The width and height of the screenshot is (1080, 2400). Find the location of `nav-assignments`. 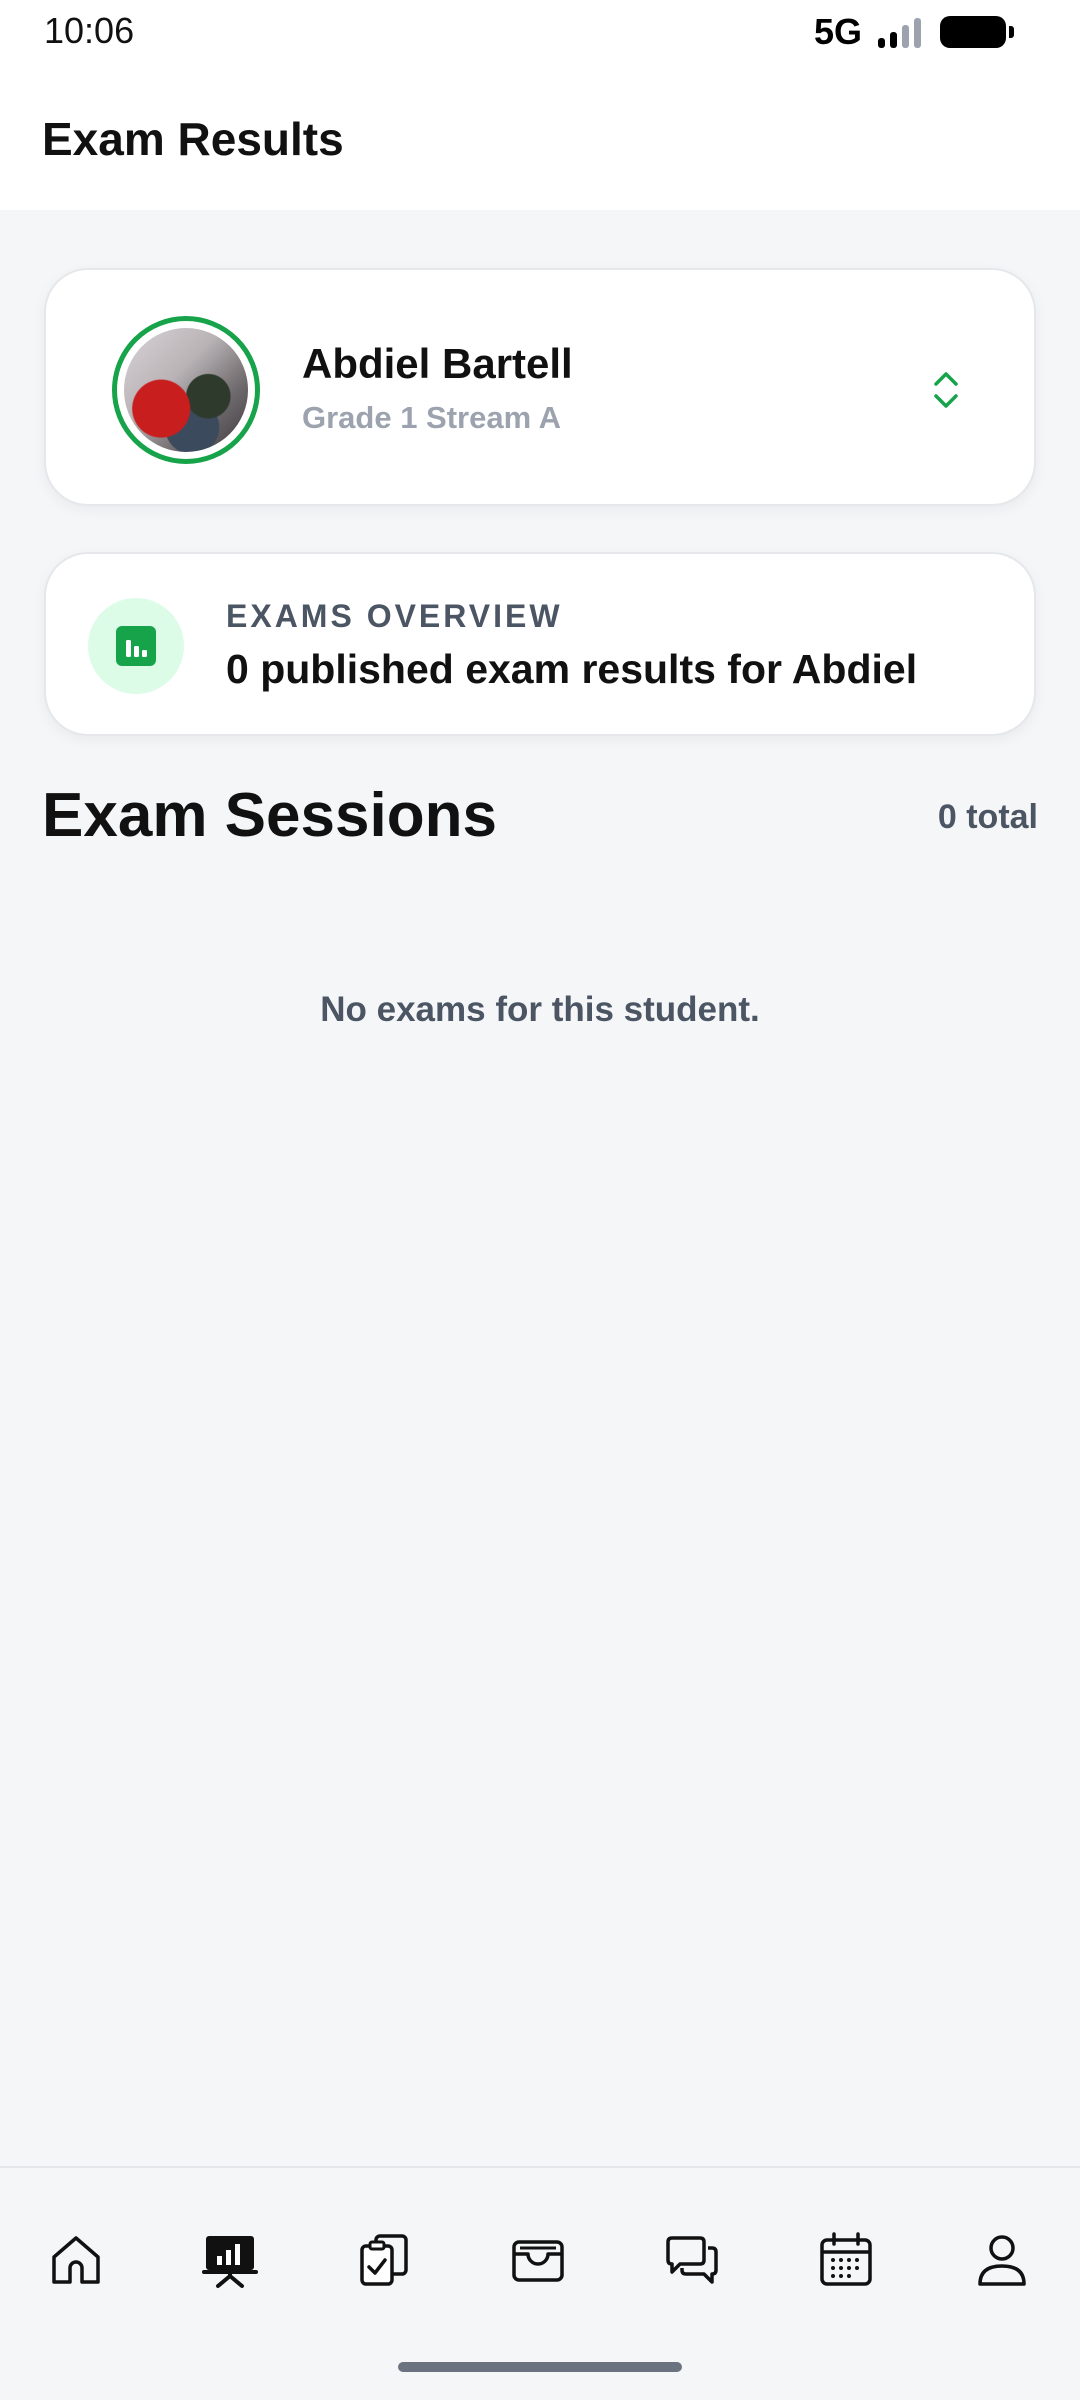

nav-assignments is located at coordinates (384, 2260).